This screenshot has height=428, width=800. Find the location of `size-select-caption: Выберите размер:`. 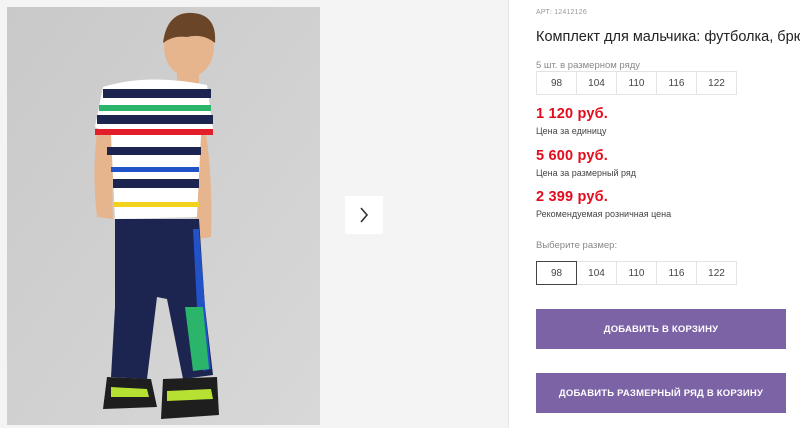

size-select-caption: Выберите размер: is located at coordinates (577, 245).